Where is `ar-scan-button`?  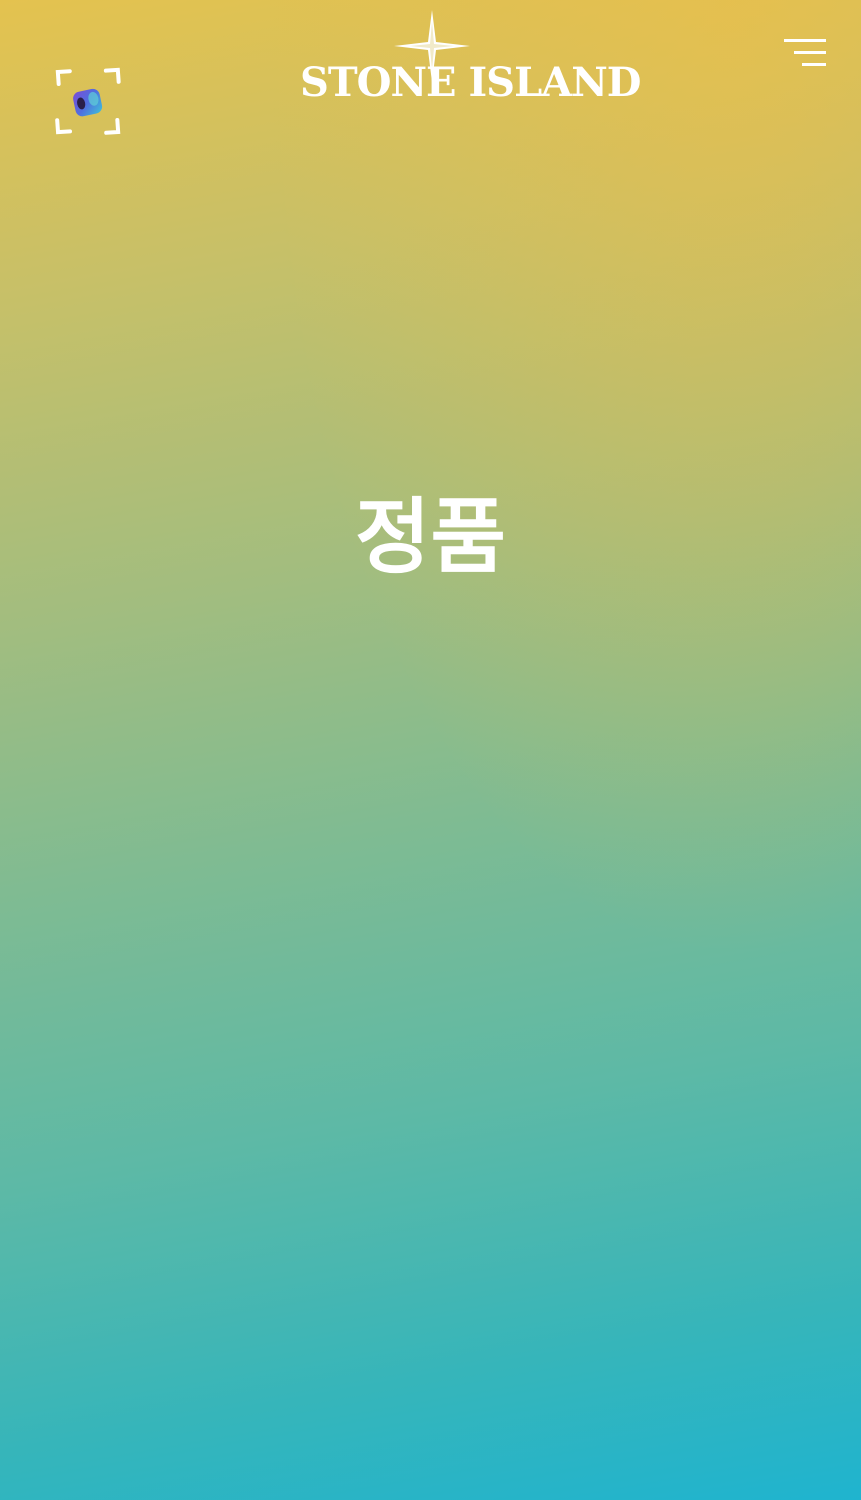 ar-scan-button is located at coordinates (88, 102).